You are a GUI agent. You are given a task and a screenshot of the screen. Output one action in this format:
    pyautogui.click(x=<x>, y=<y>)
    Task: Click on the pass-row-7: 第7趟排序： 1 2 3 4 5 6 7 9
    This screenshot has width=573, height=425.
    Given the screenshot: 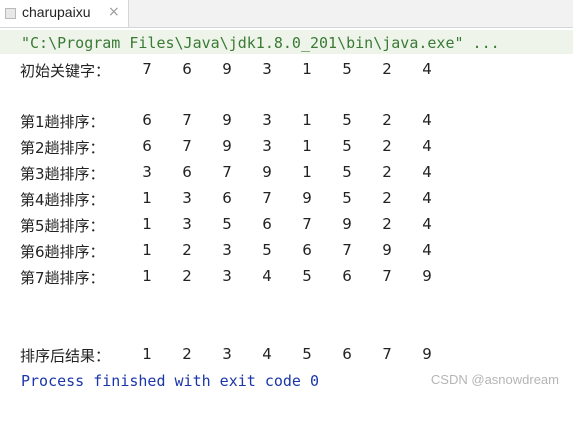 What is the action you would take?
    pyautogui.click(x=286, y=277)
    